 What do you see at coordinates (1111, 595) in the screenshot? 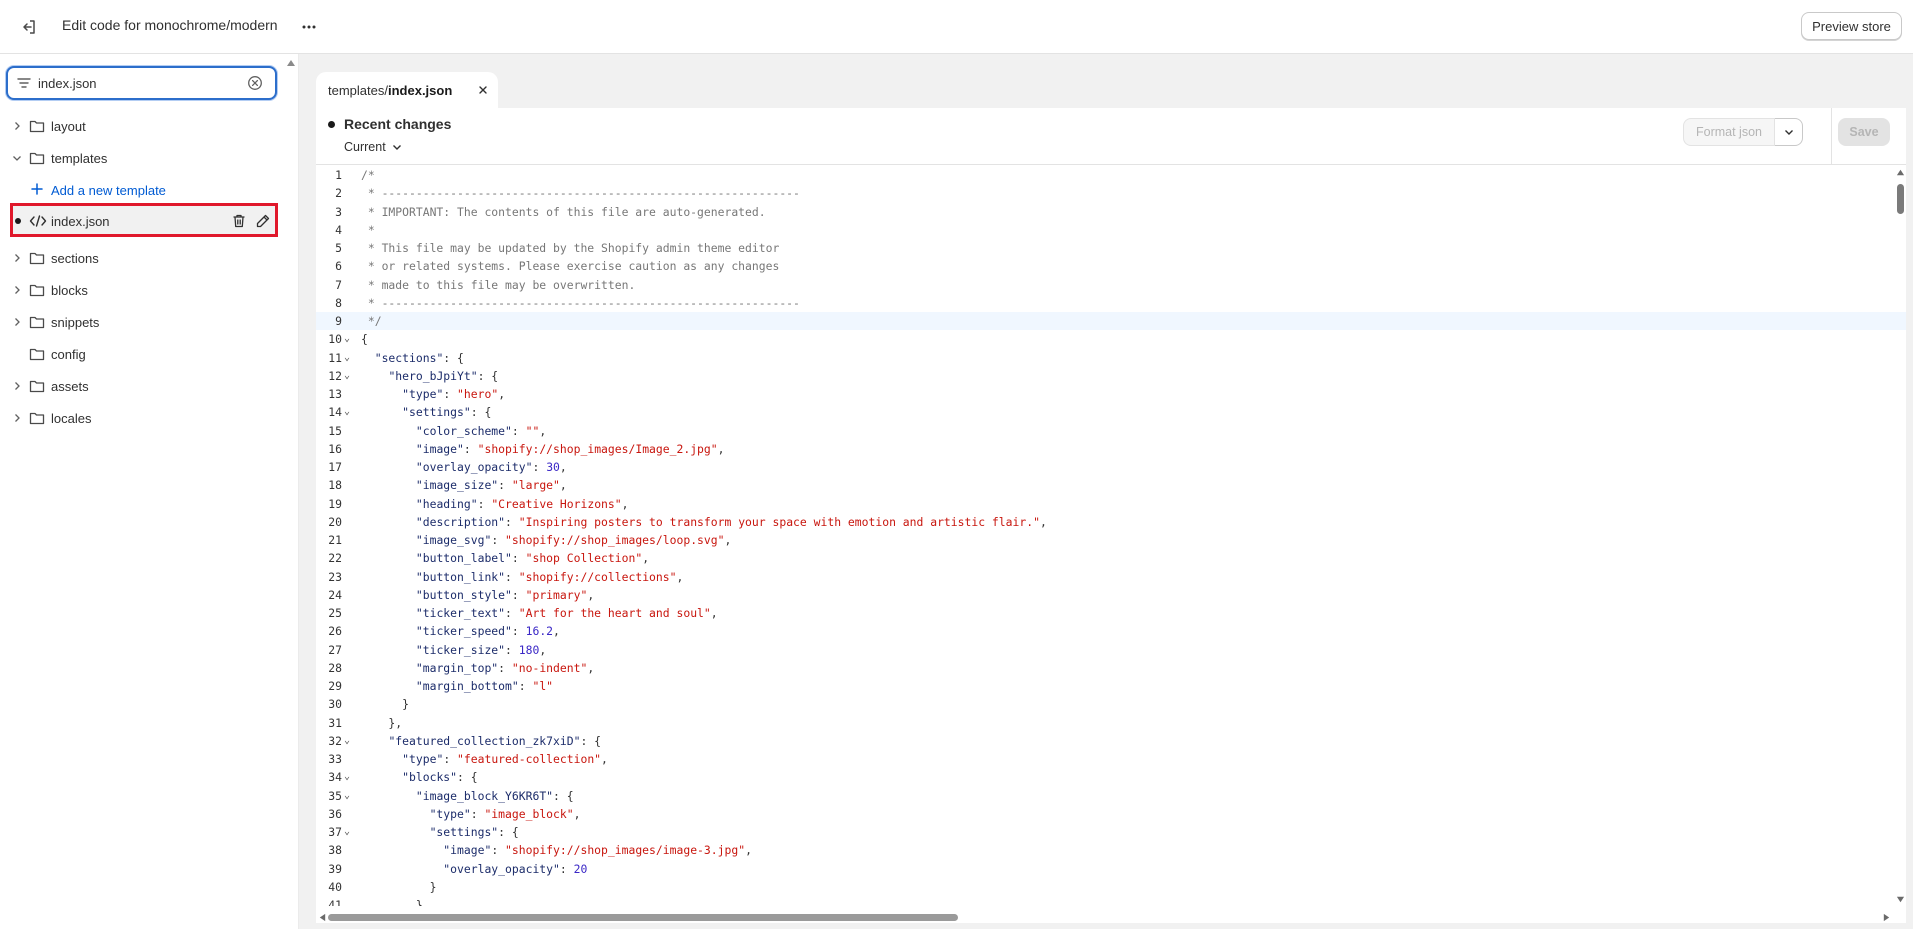
I see `code-line: 24 "button_style": "primary",` at bounding box center [1111, 595].